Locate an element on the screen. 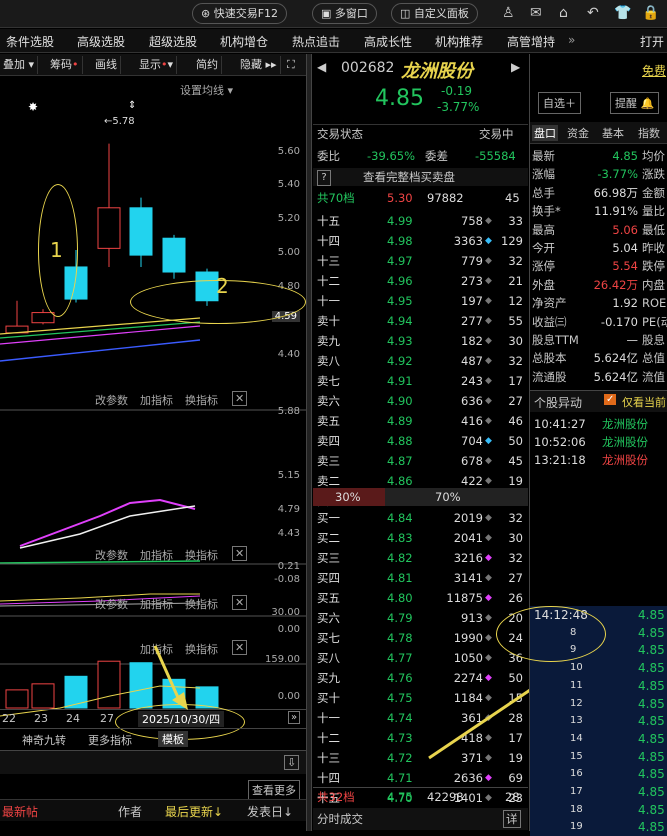 This screenshot has height=836, width=667. menu-item: 高级选股 is located at coordinates (101, 41).